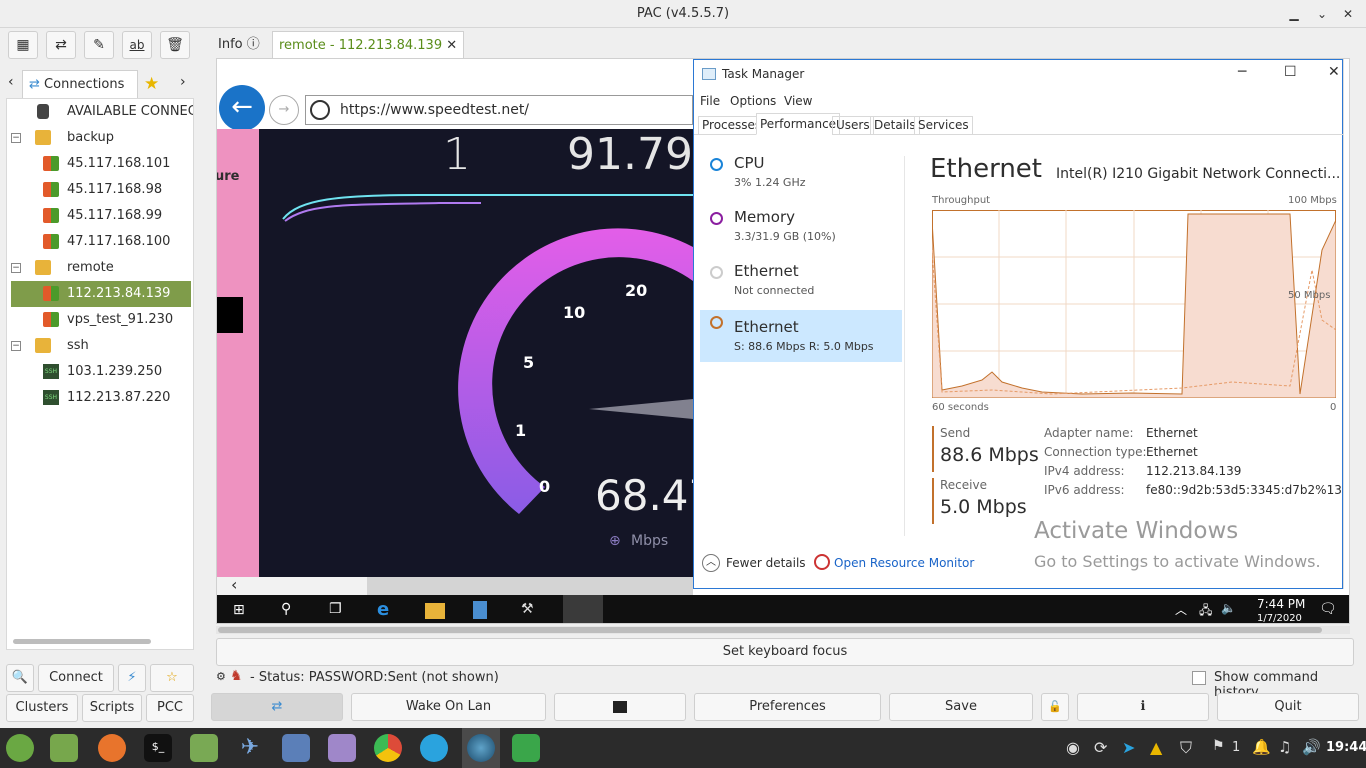 The height and width of the screenshot is (768, 1366). Describe the element at coordinates (448, 707) in the screenshot. I see `wake-on-lan-button: Wake On Lan` at that location.